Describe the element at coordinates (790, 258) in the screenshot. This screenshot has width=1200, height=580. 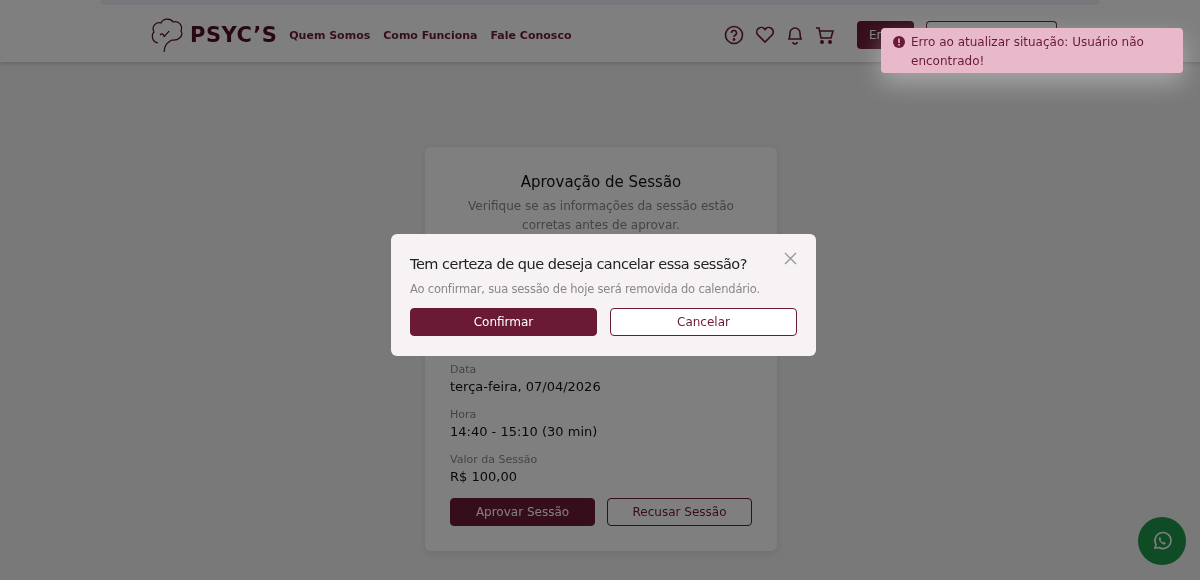
I see `close-icon` at that location.